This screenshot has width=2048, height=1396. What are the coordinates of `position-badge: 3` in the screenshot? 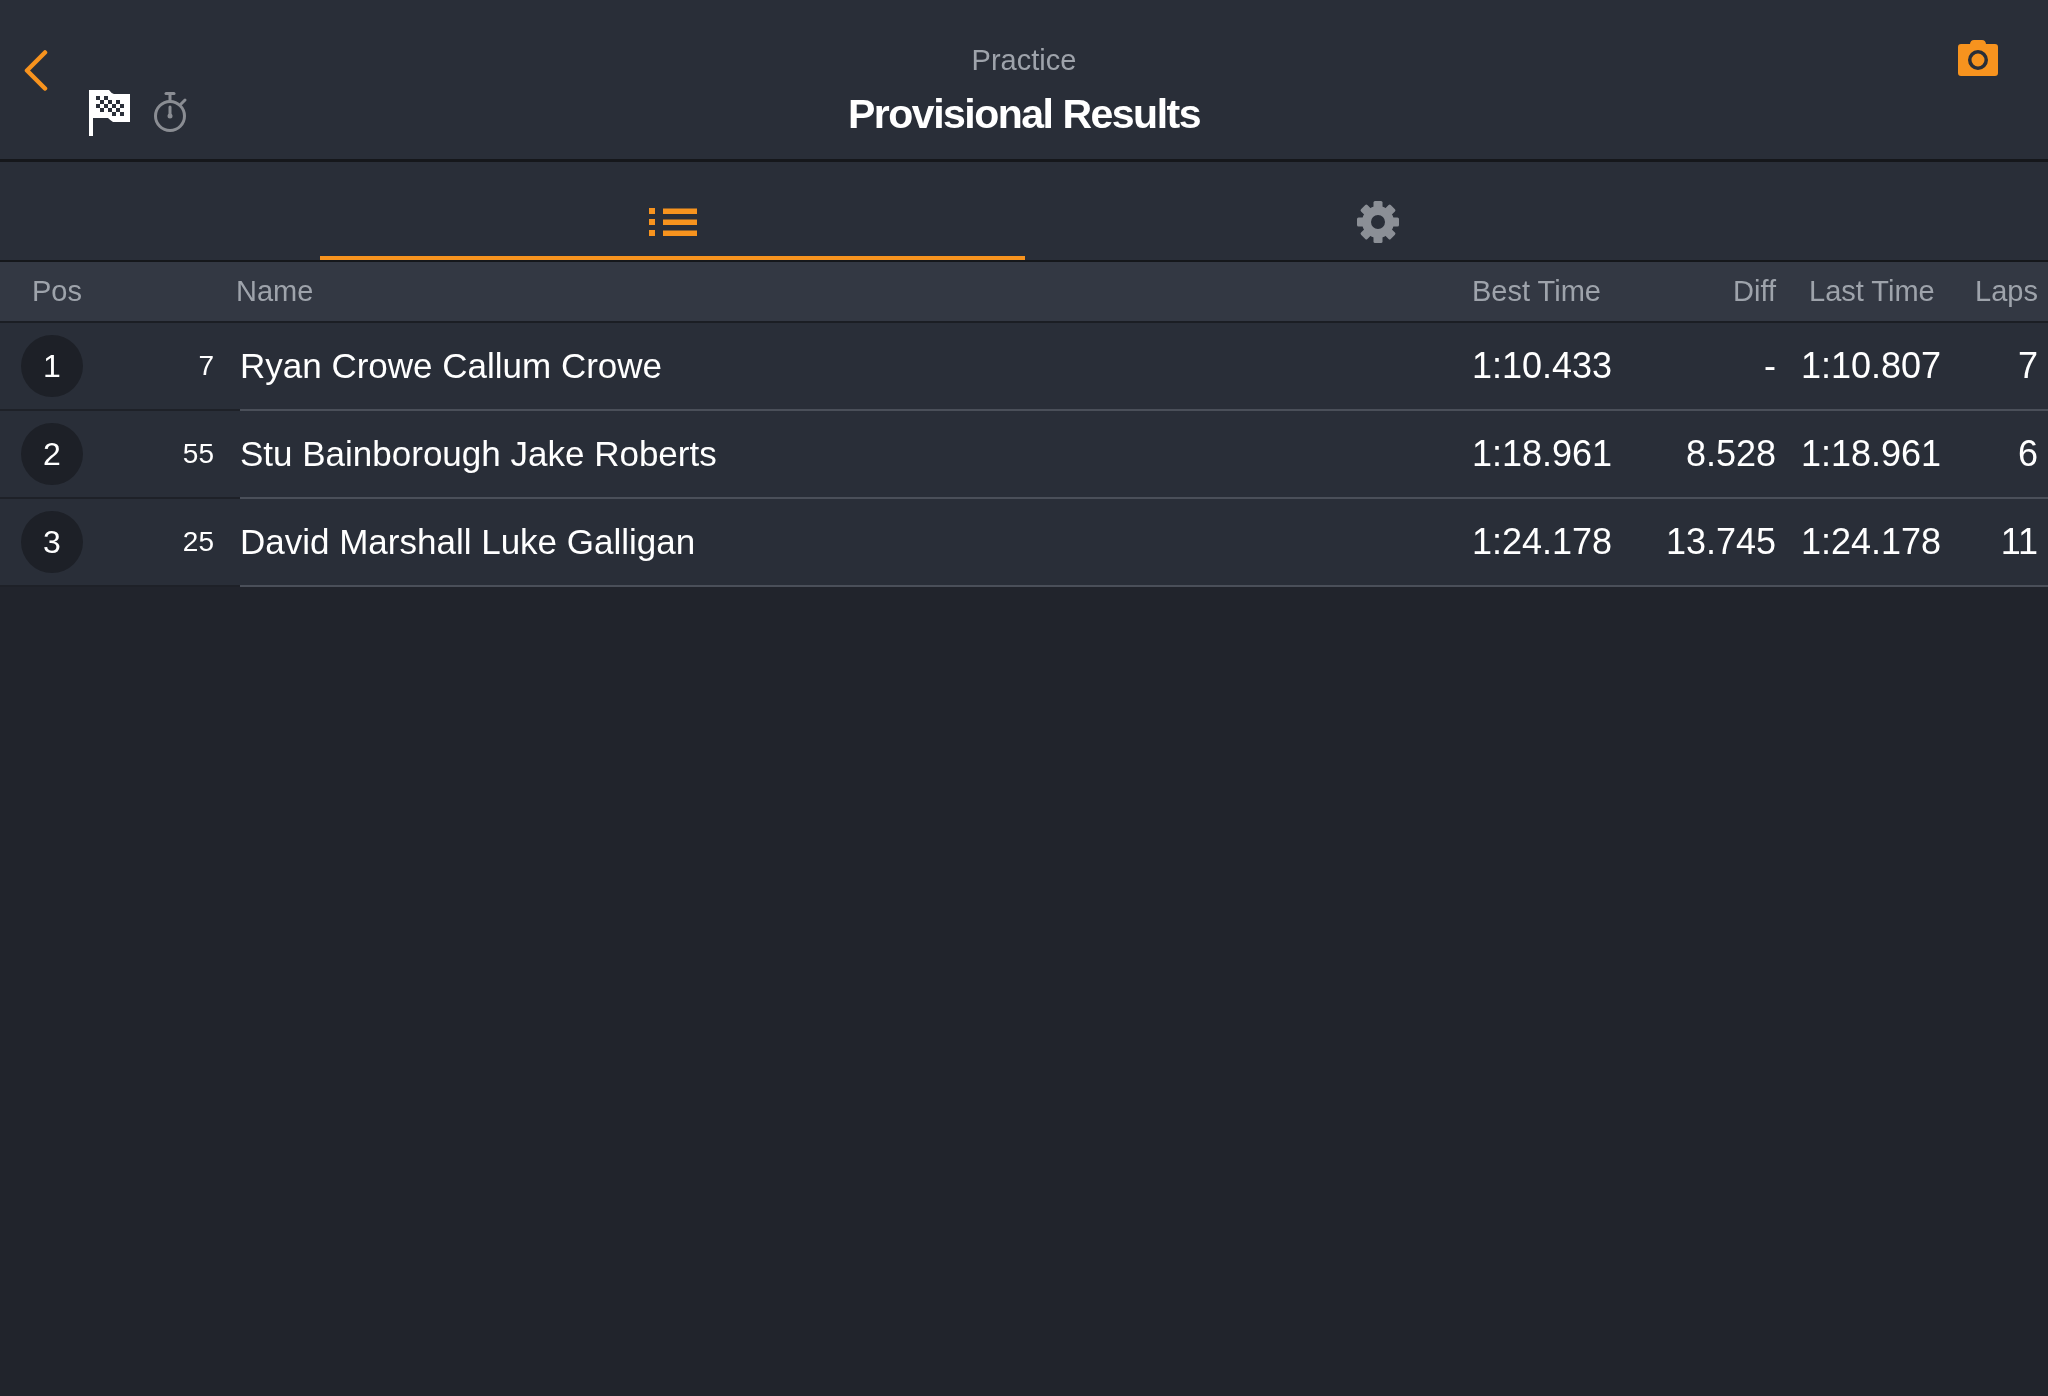 It's located at (52, 542).